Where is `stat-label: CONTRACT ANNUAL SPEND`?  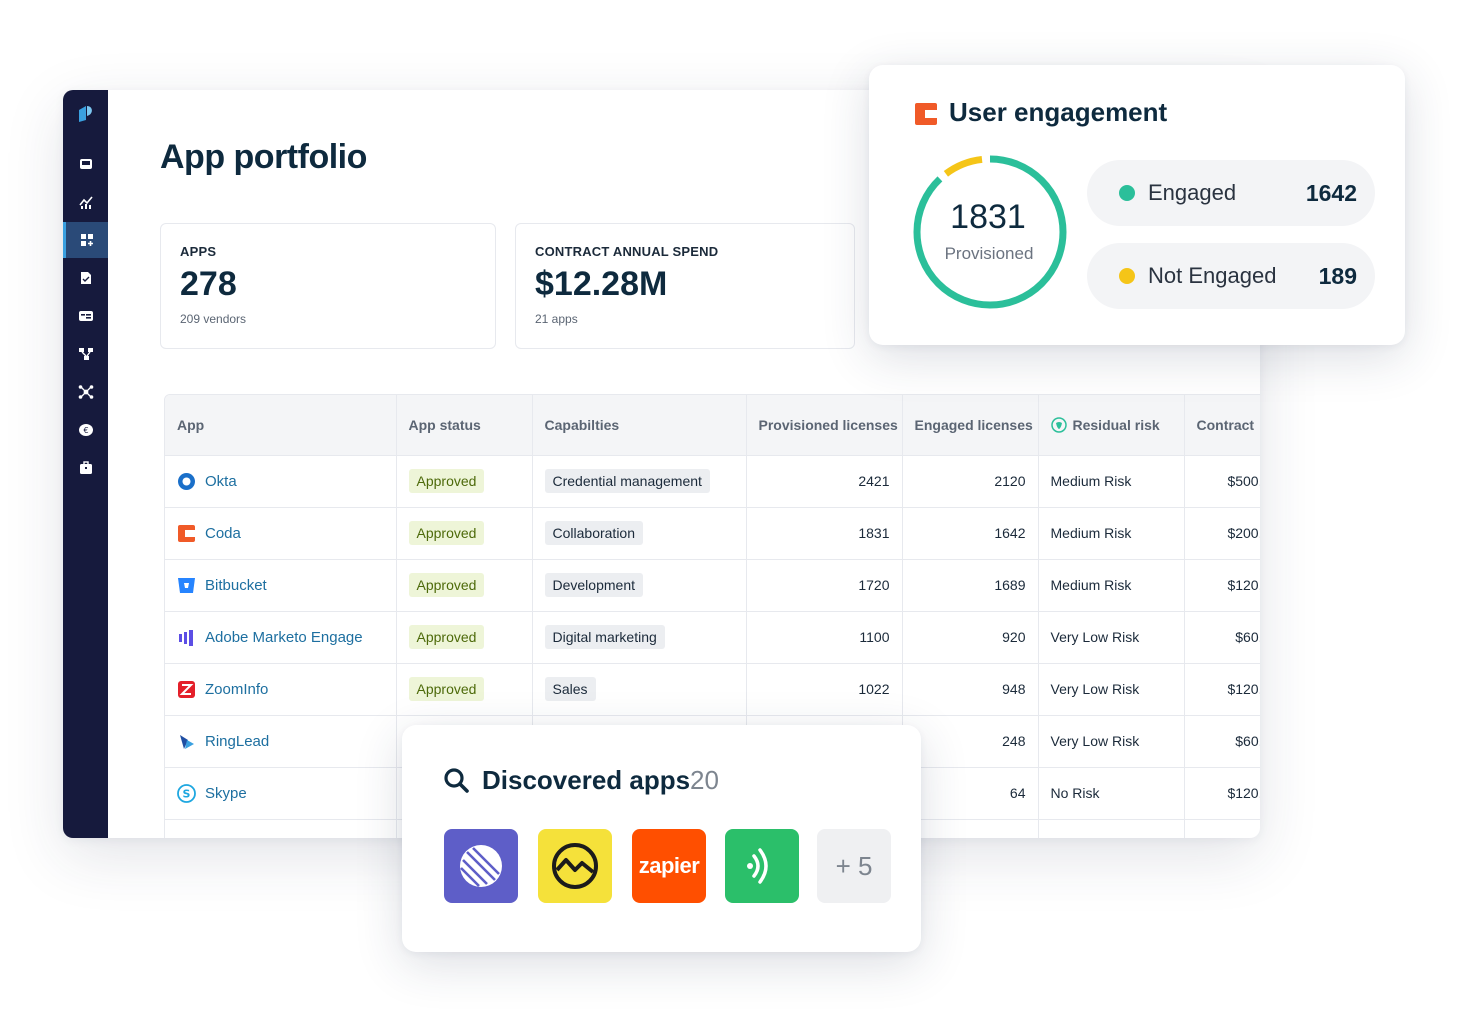 stat-label: CONTRACT ANNUAL SPEND is located at coordinates (627, 251).